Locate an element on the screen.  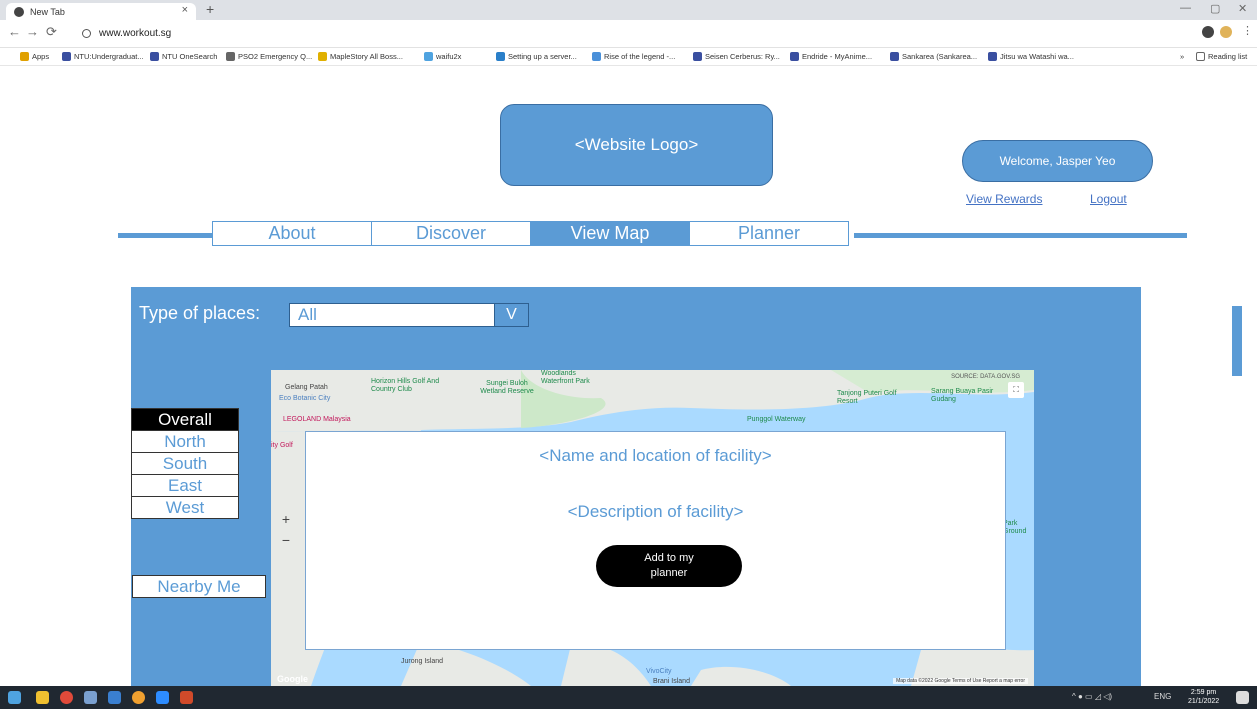
map-label: Park Ground is located at coordinates (1015, 527).